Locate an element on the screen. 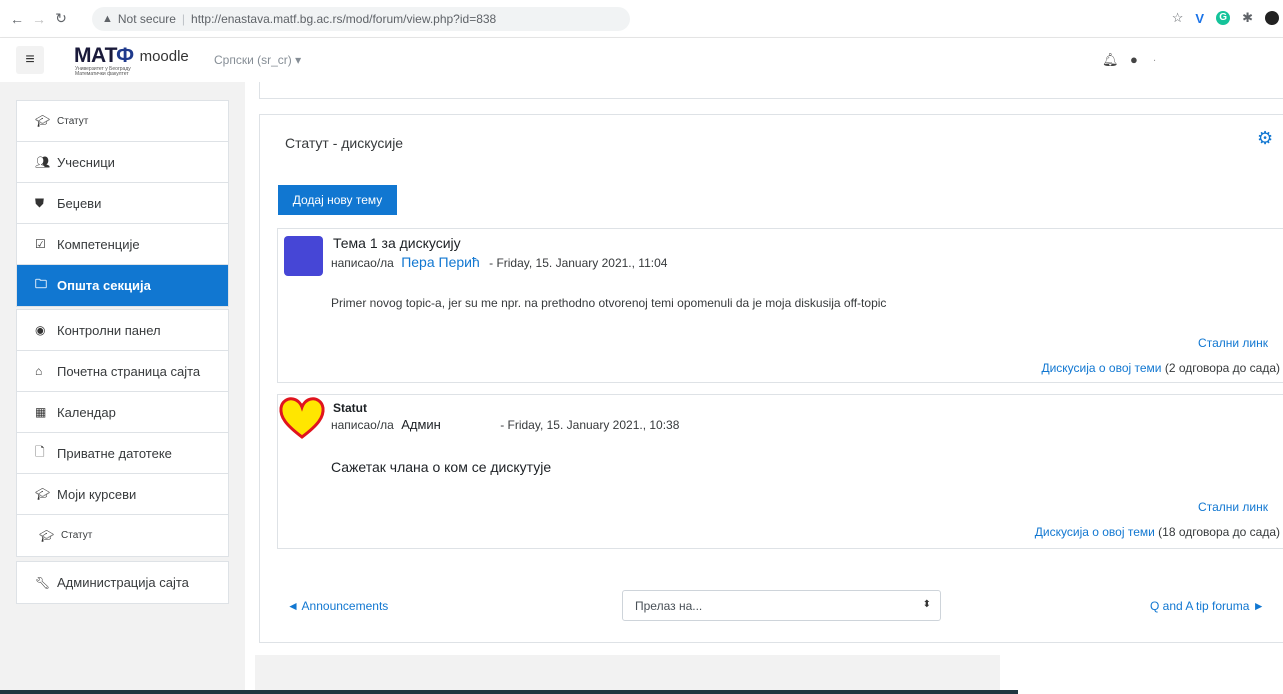 This screenshot has width=1283, height=694. post-author-link: Пера Перић is located at coordinates (440, 262).